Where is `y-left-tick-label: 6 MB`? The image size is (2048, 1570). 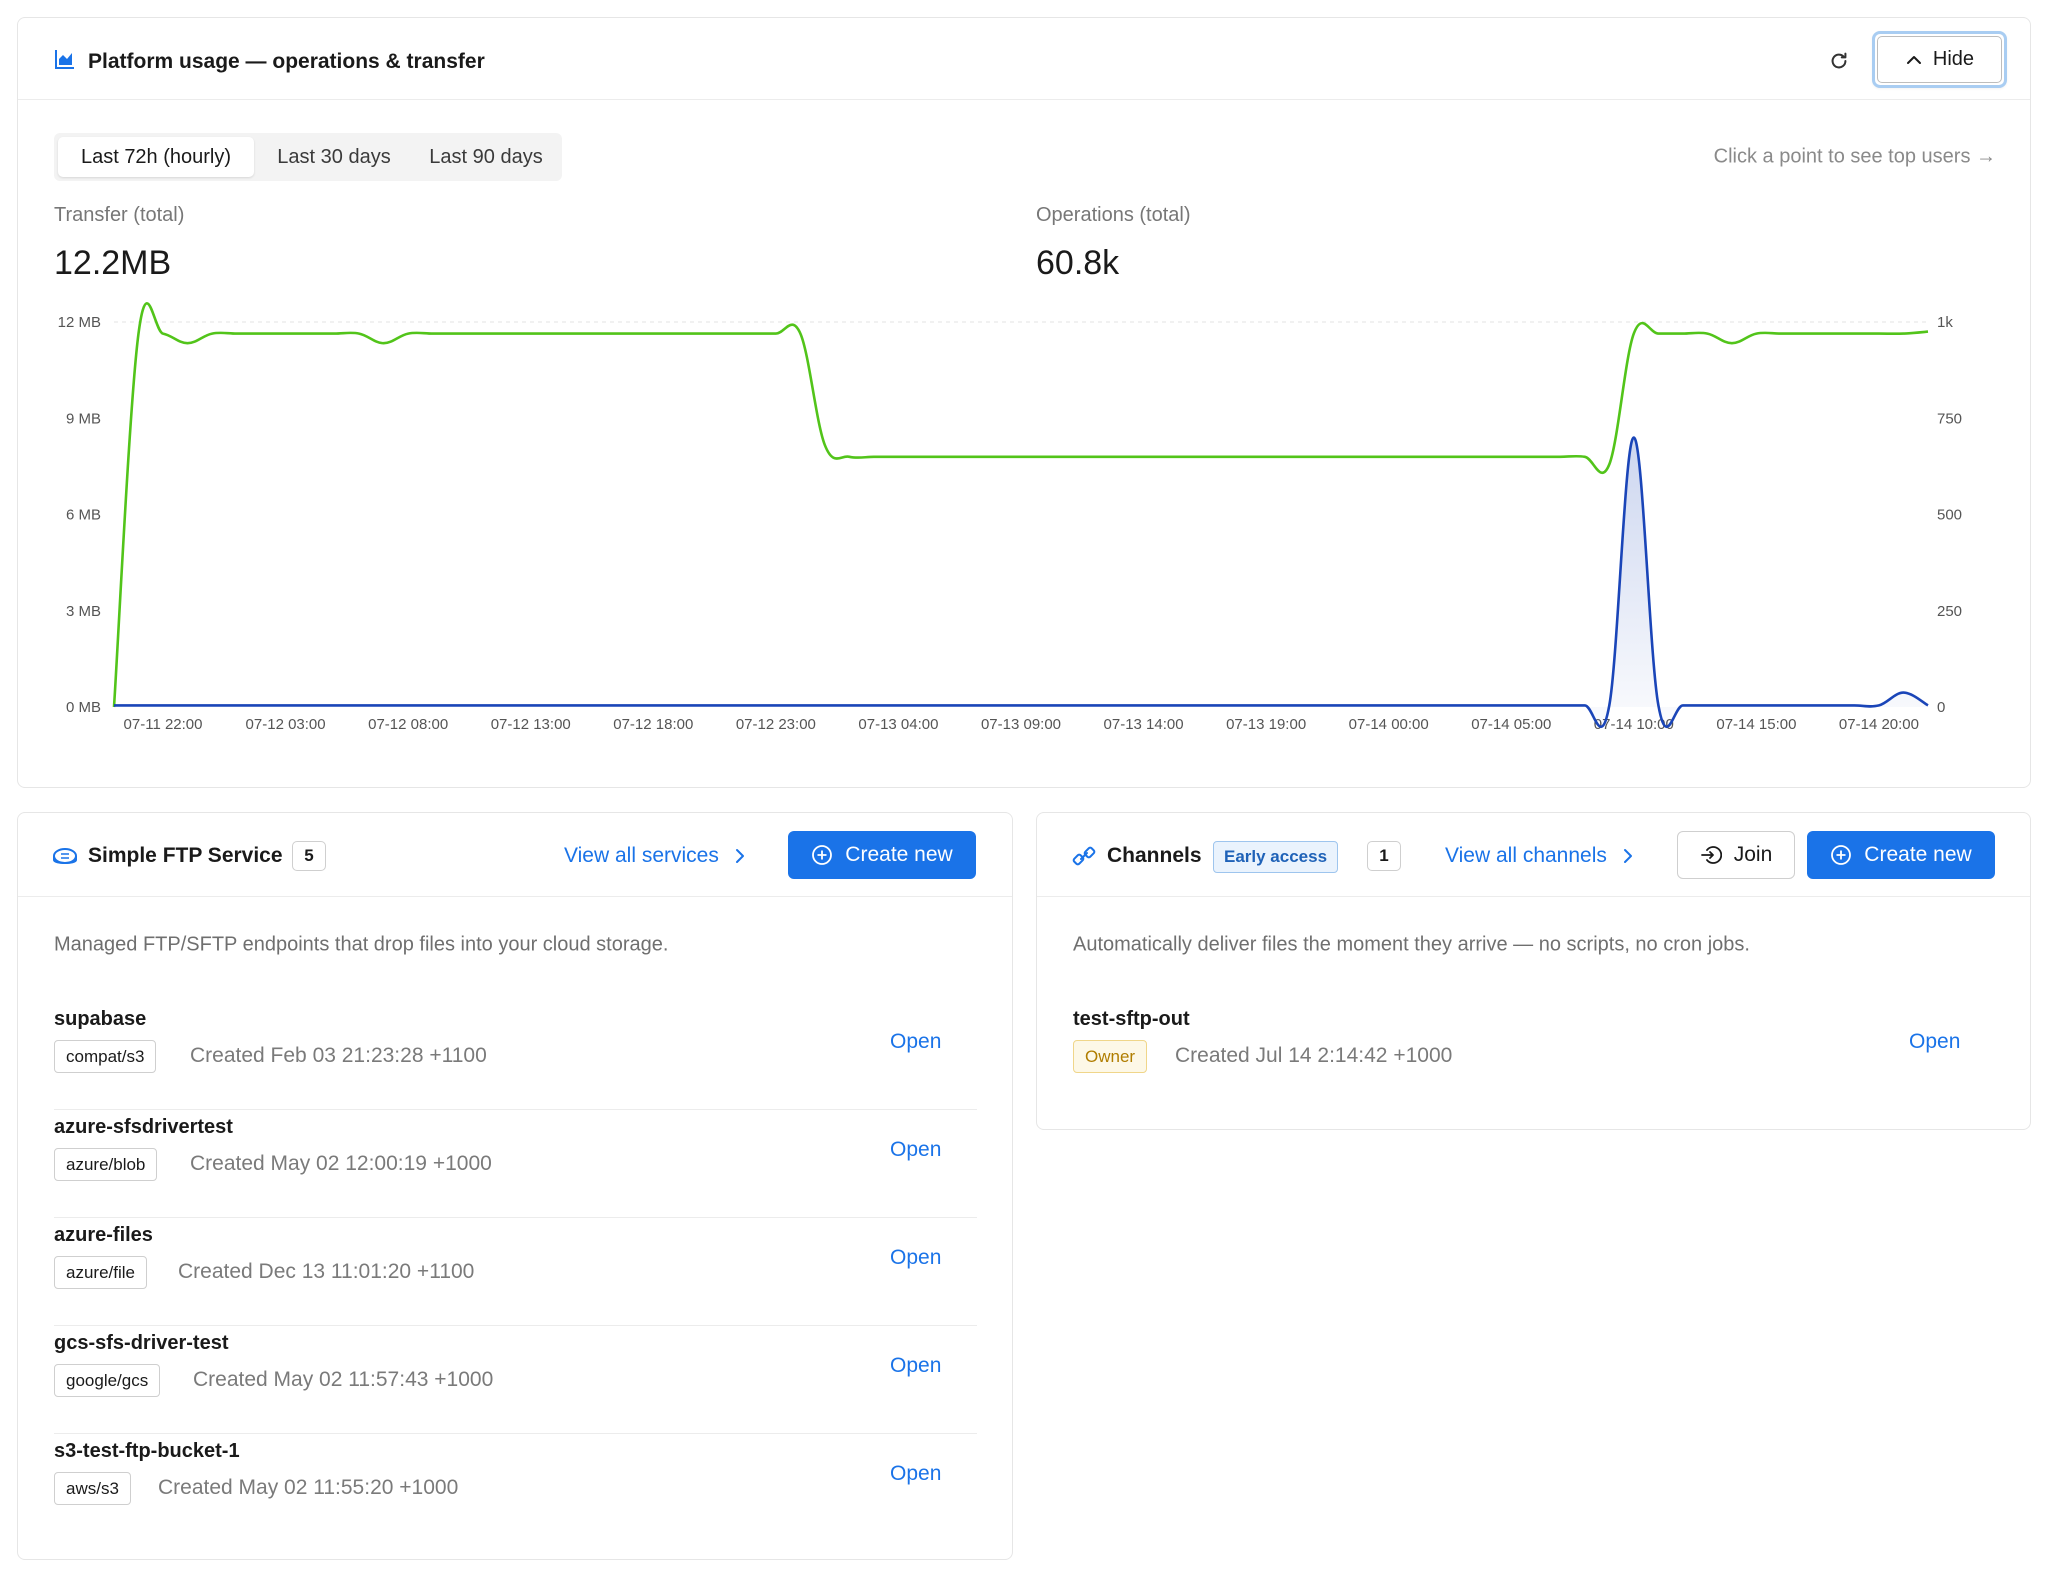 y-left-tick-label: 6 MB is located at coordinates (83, 515).